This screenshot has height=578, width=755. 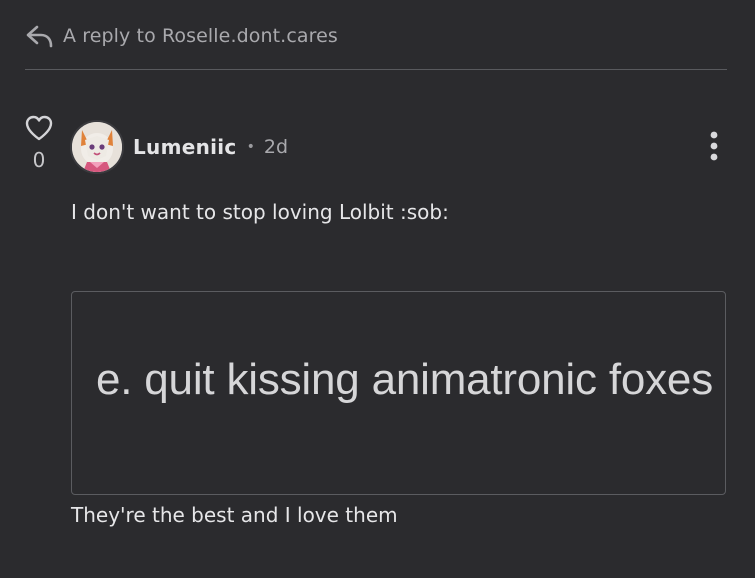 I want to click on avatar, so click(x=97, y=147).